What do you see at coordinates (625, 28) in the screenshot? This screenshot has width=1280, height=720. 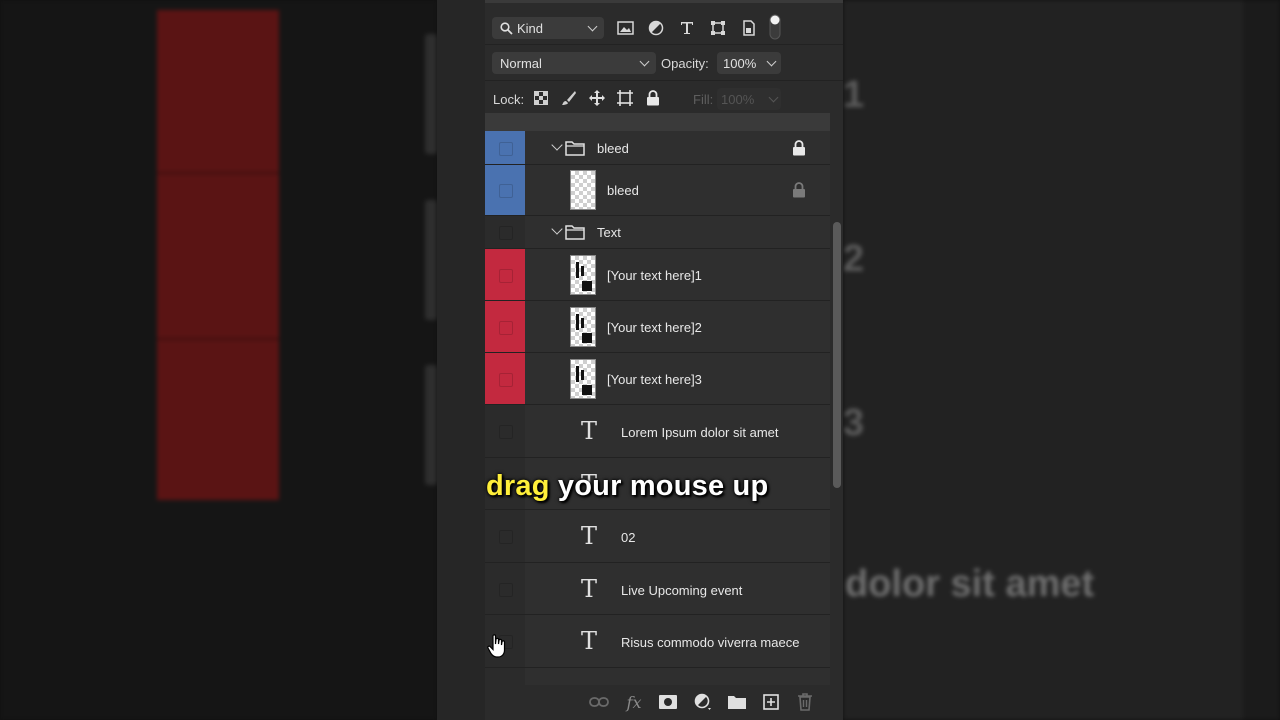 I see `image-filter-icon` at bounding box center [625, 28].